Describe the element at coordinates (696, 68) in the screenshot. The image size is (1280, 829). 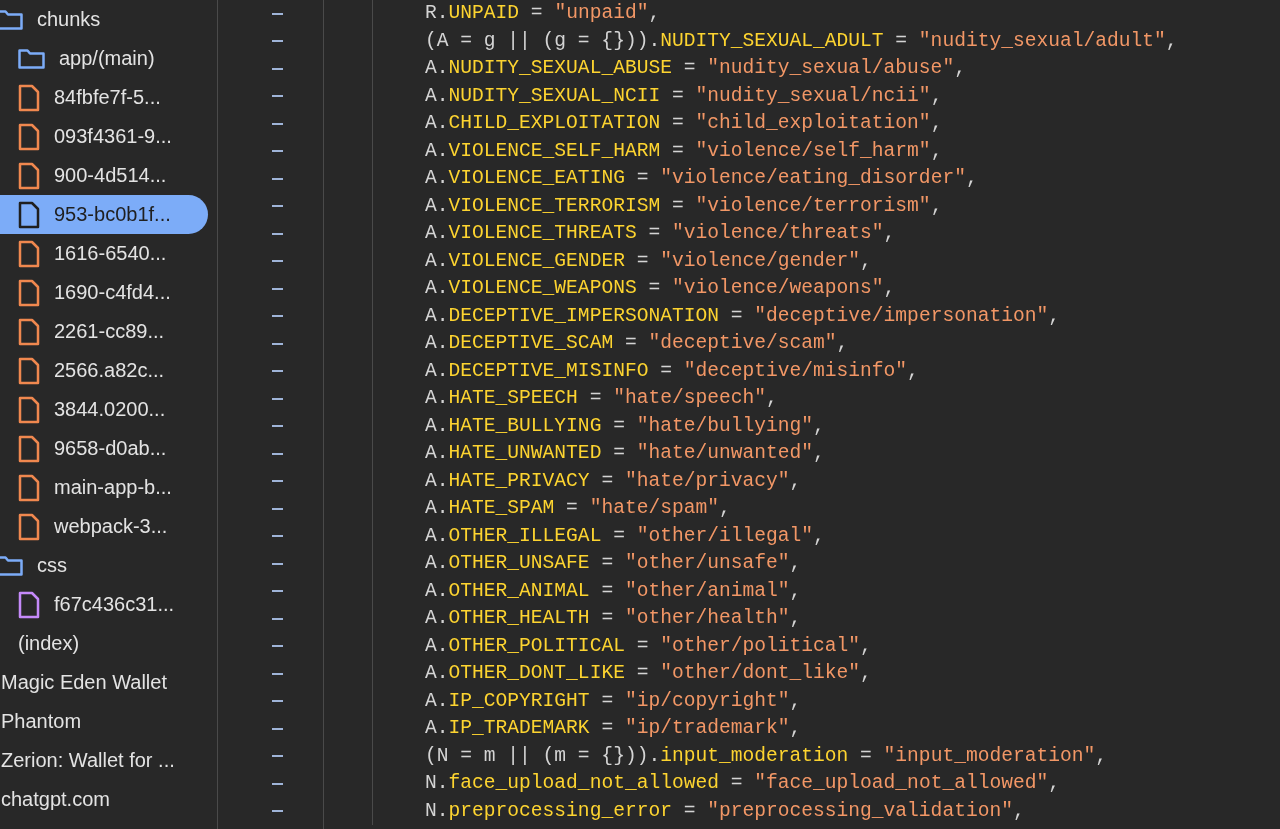
I see `code-line: A.NUDITY_SEXUAL_ABUSE = "nudity_sexual/abuse",` at that location.